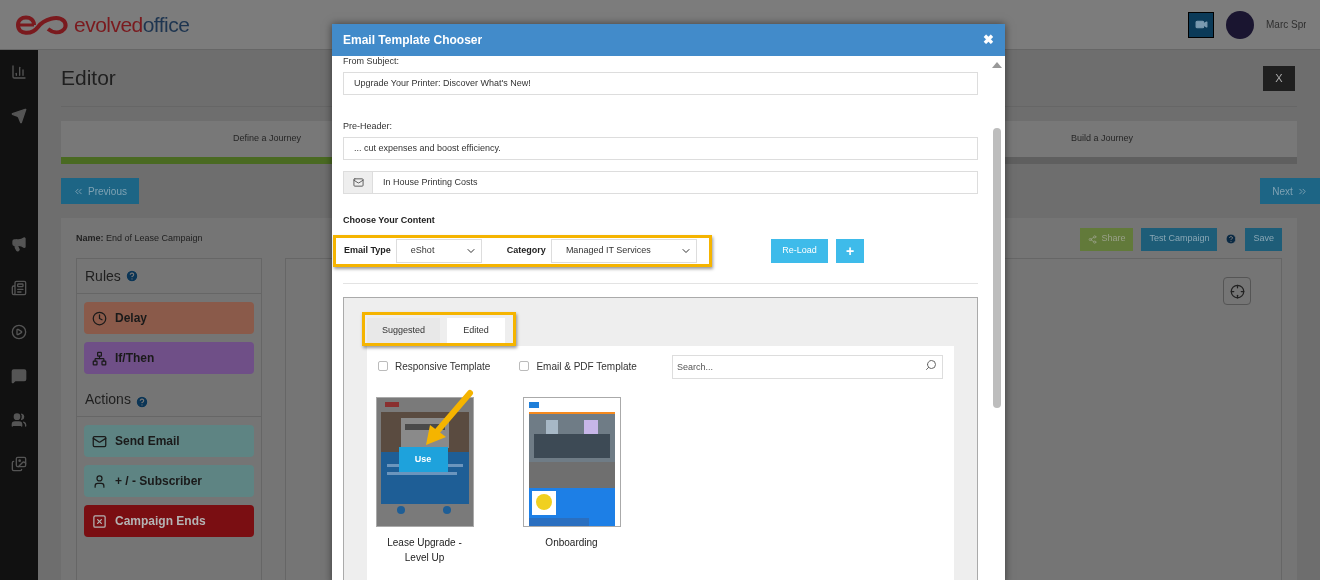 This screenshot has width=1320, height=580. What do you see at coordinates (371, 61) in the screenshot?
I see `field-label: From Subject:` at bounding box center [371, 61].